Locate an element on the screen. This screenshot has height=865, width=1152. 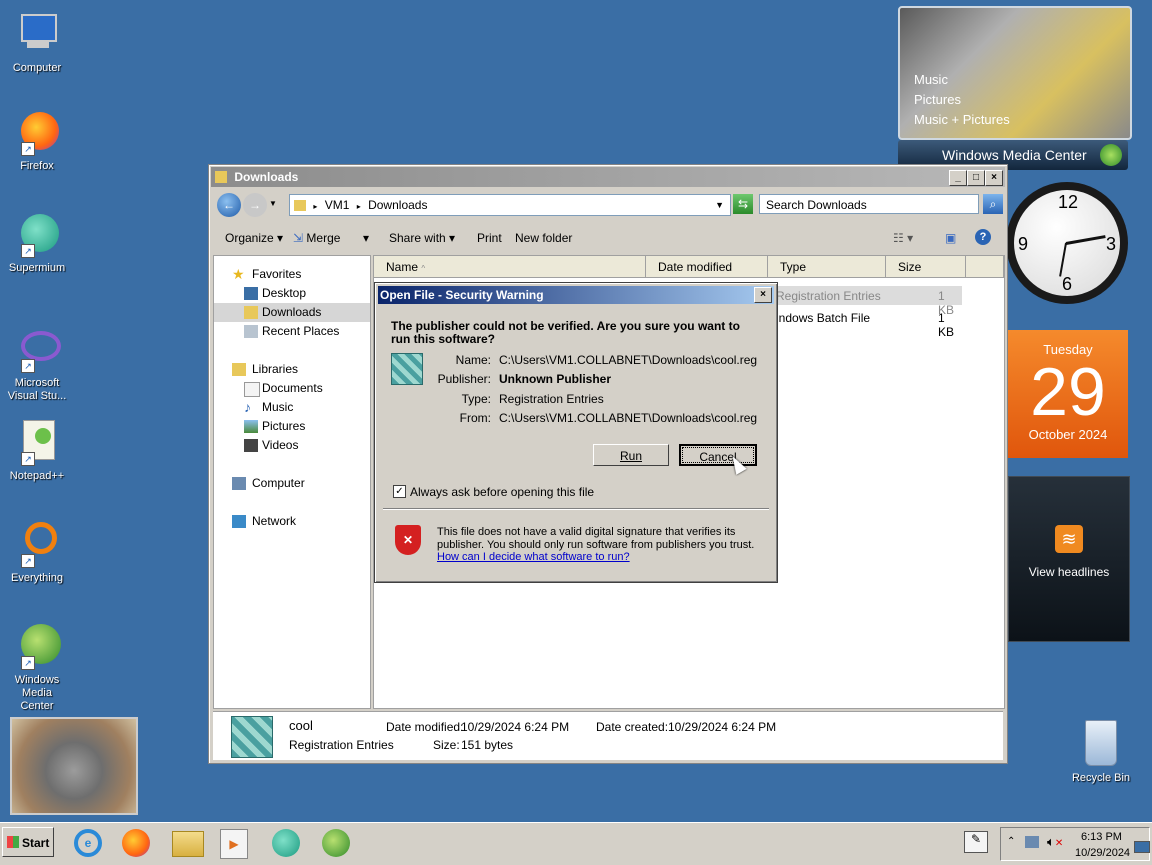
supermium-icon is located at coordinates (286, 843).